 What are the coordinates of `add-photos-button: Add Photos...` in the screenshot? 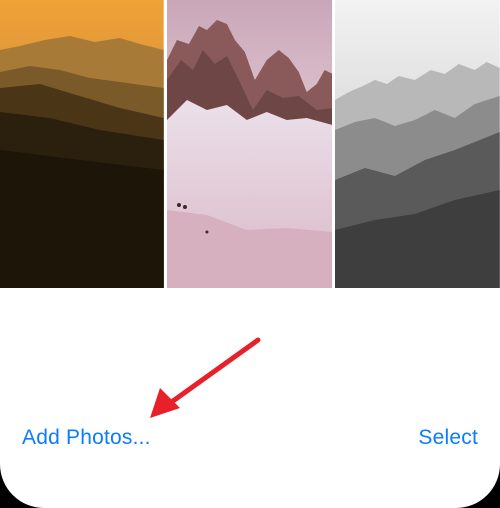 It's located at (86, 438).